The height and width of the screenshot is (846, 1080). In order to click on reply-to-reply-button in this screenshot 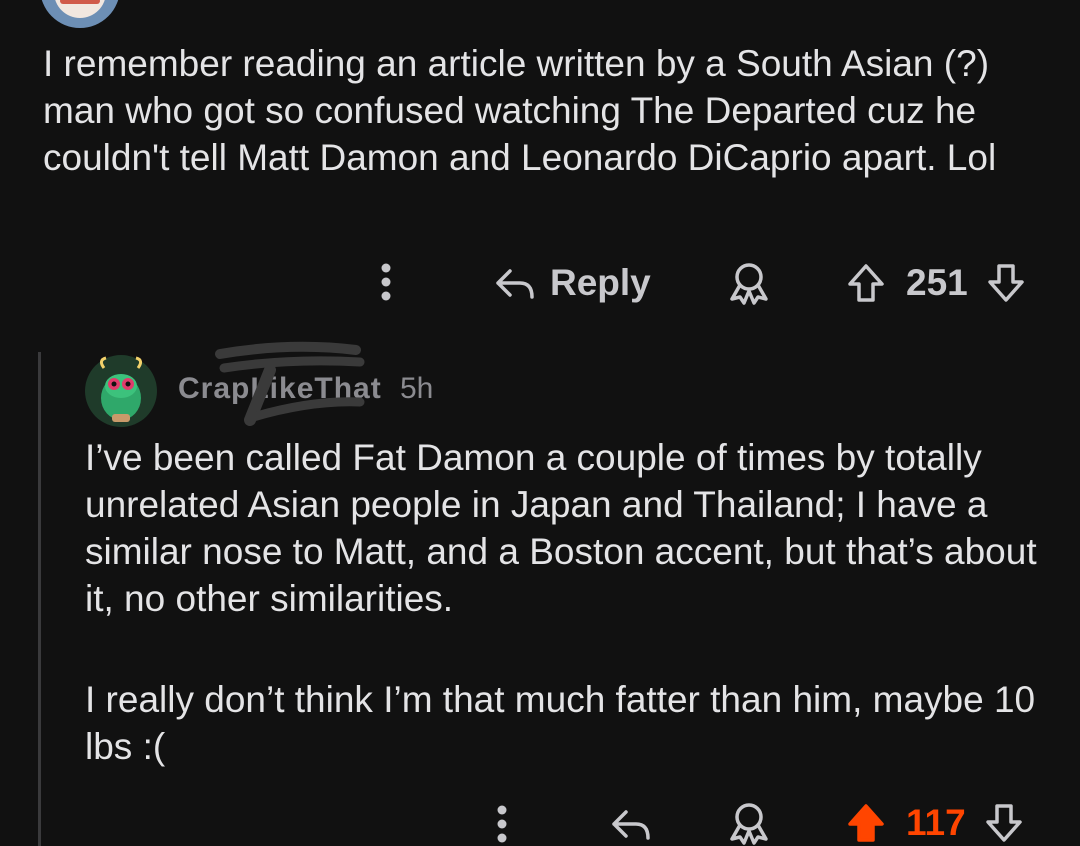, I will do `click(631, 824)`.